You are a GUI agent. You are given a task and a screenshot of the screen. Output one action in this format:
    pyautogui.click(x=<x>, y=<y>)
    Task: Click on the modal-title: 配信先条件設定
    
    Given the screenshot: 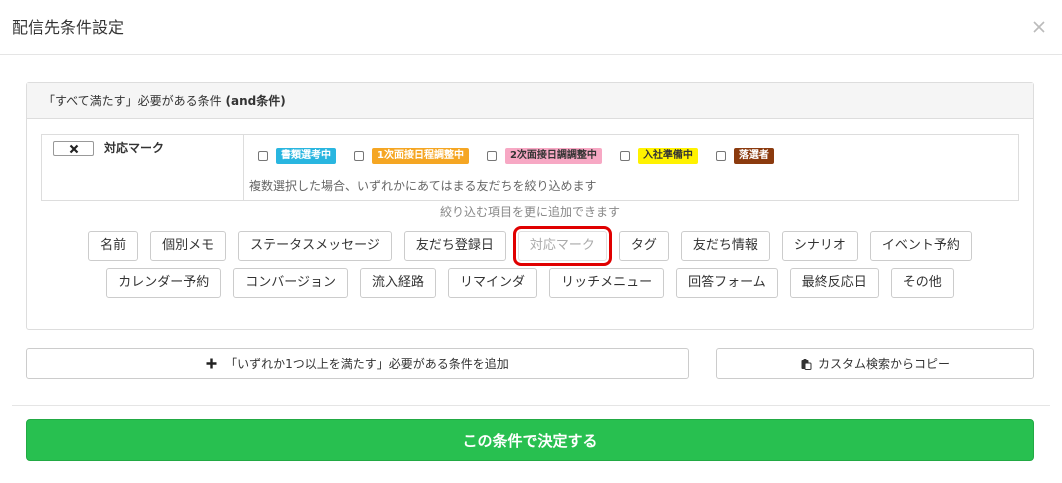 What is the action you would take?
    pyautogui.click(x=68, y=27)
    